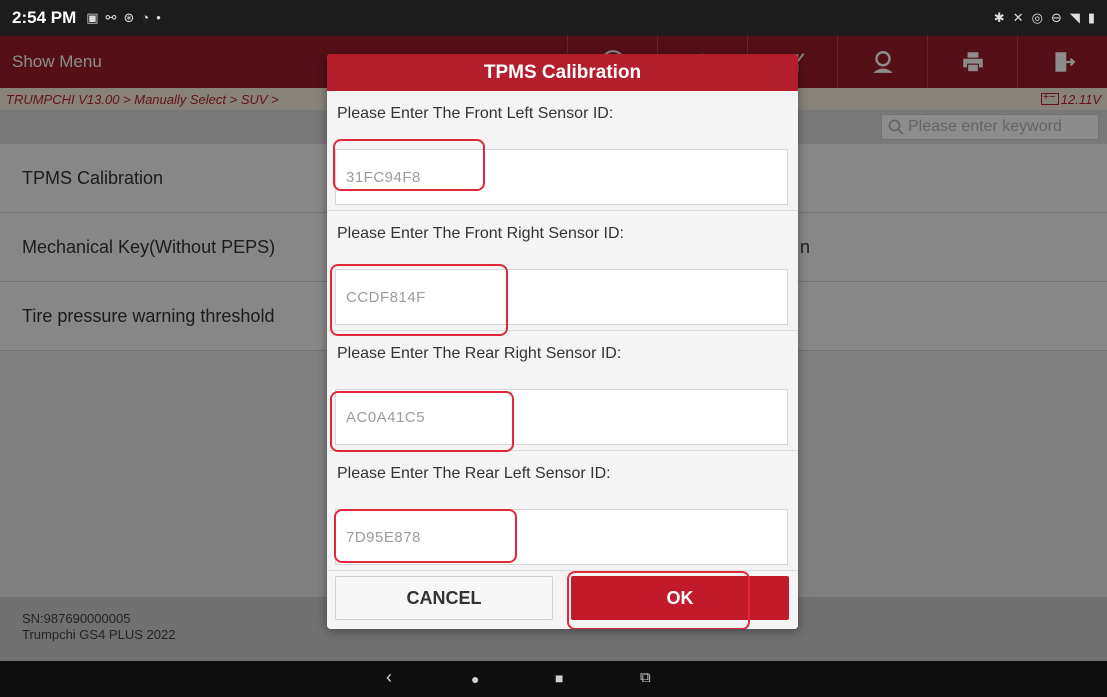 This screenshot has height=697, width=1107. Describe the element at coordinates (562, 72) in the screenshot. I see `dialog-title: TPMS Calibration` at that location.